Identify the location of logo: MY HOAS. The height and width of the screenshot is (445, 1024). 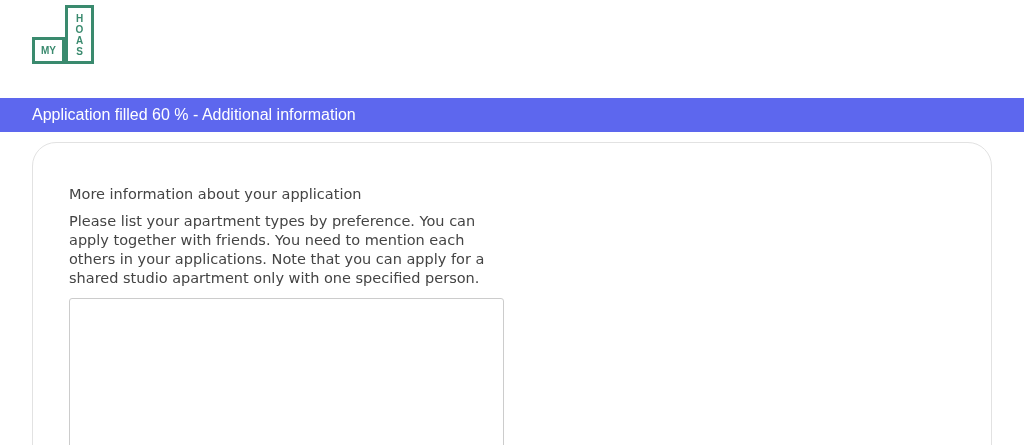
(63, 34).